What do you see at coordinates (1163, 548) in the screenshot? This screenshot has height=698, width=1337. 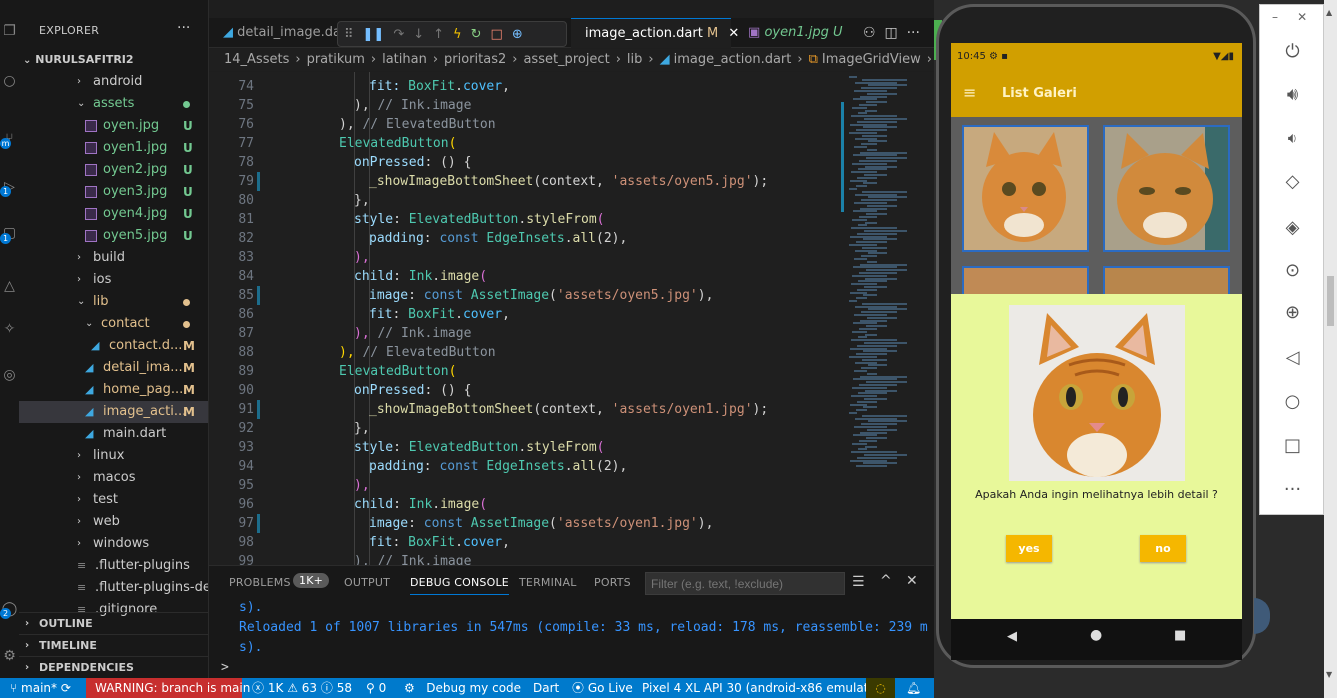 I see `no-button: no` at bounding box center [1163, 548].